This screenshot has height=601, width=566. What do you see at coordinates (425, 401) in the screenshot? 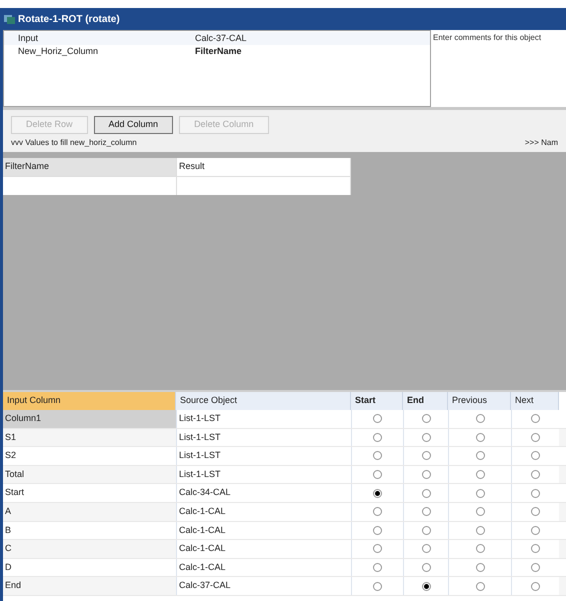
I see `column-header: End` at bounding box center [425, 401].